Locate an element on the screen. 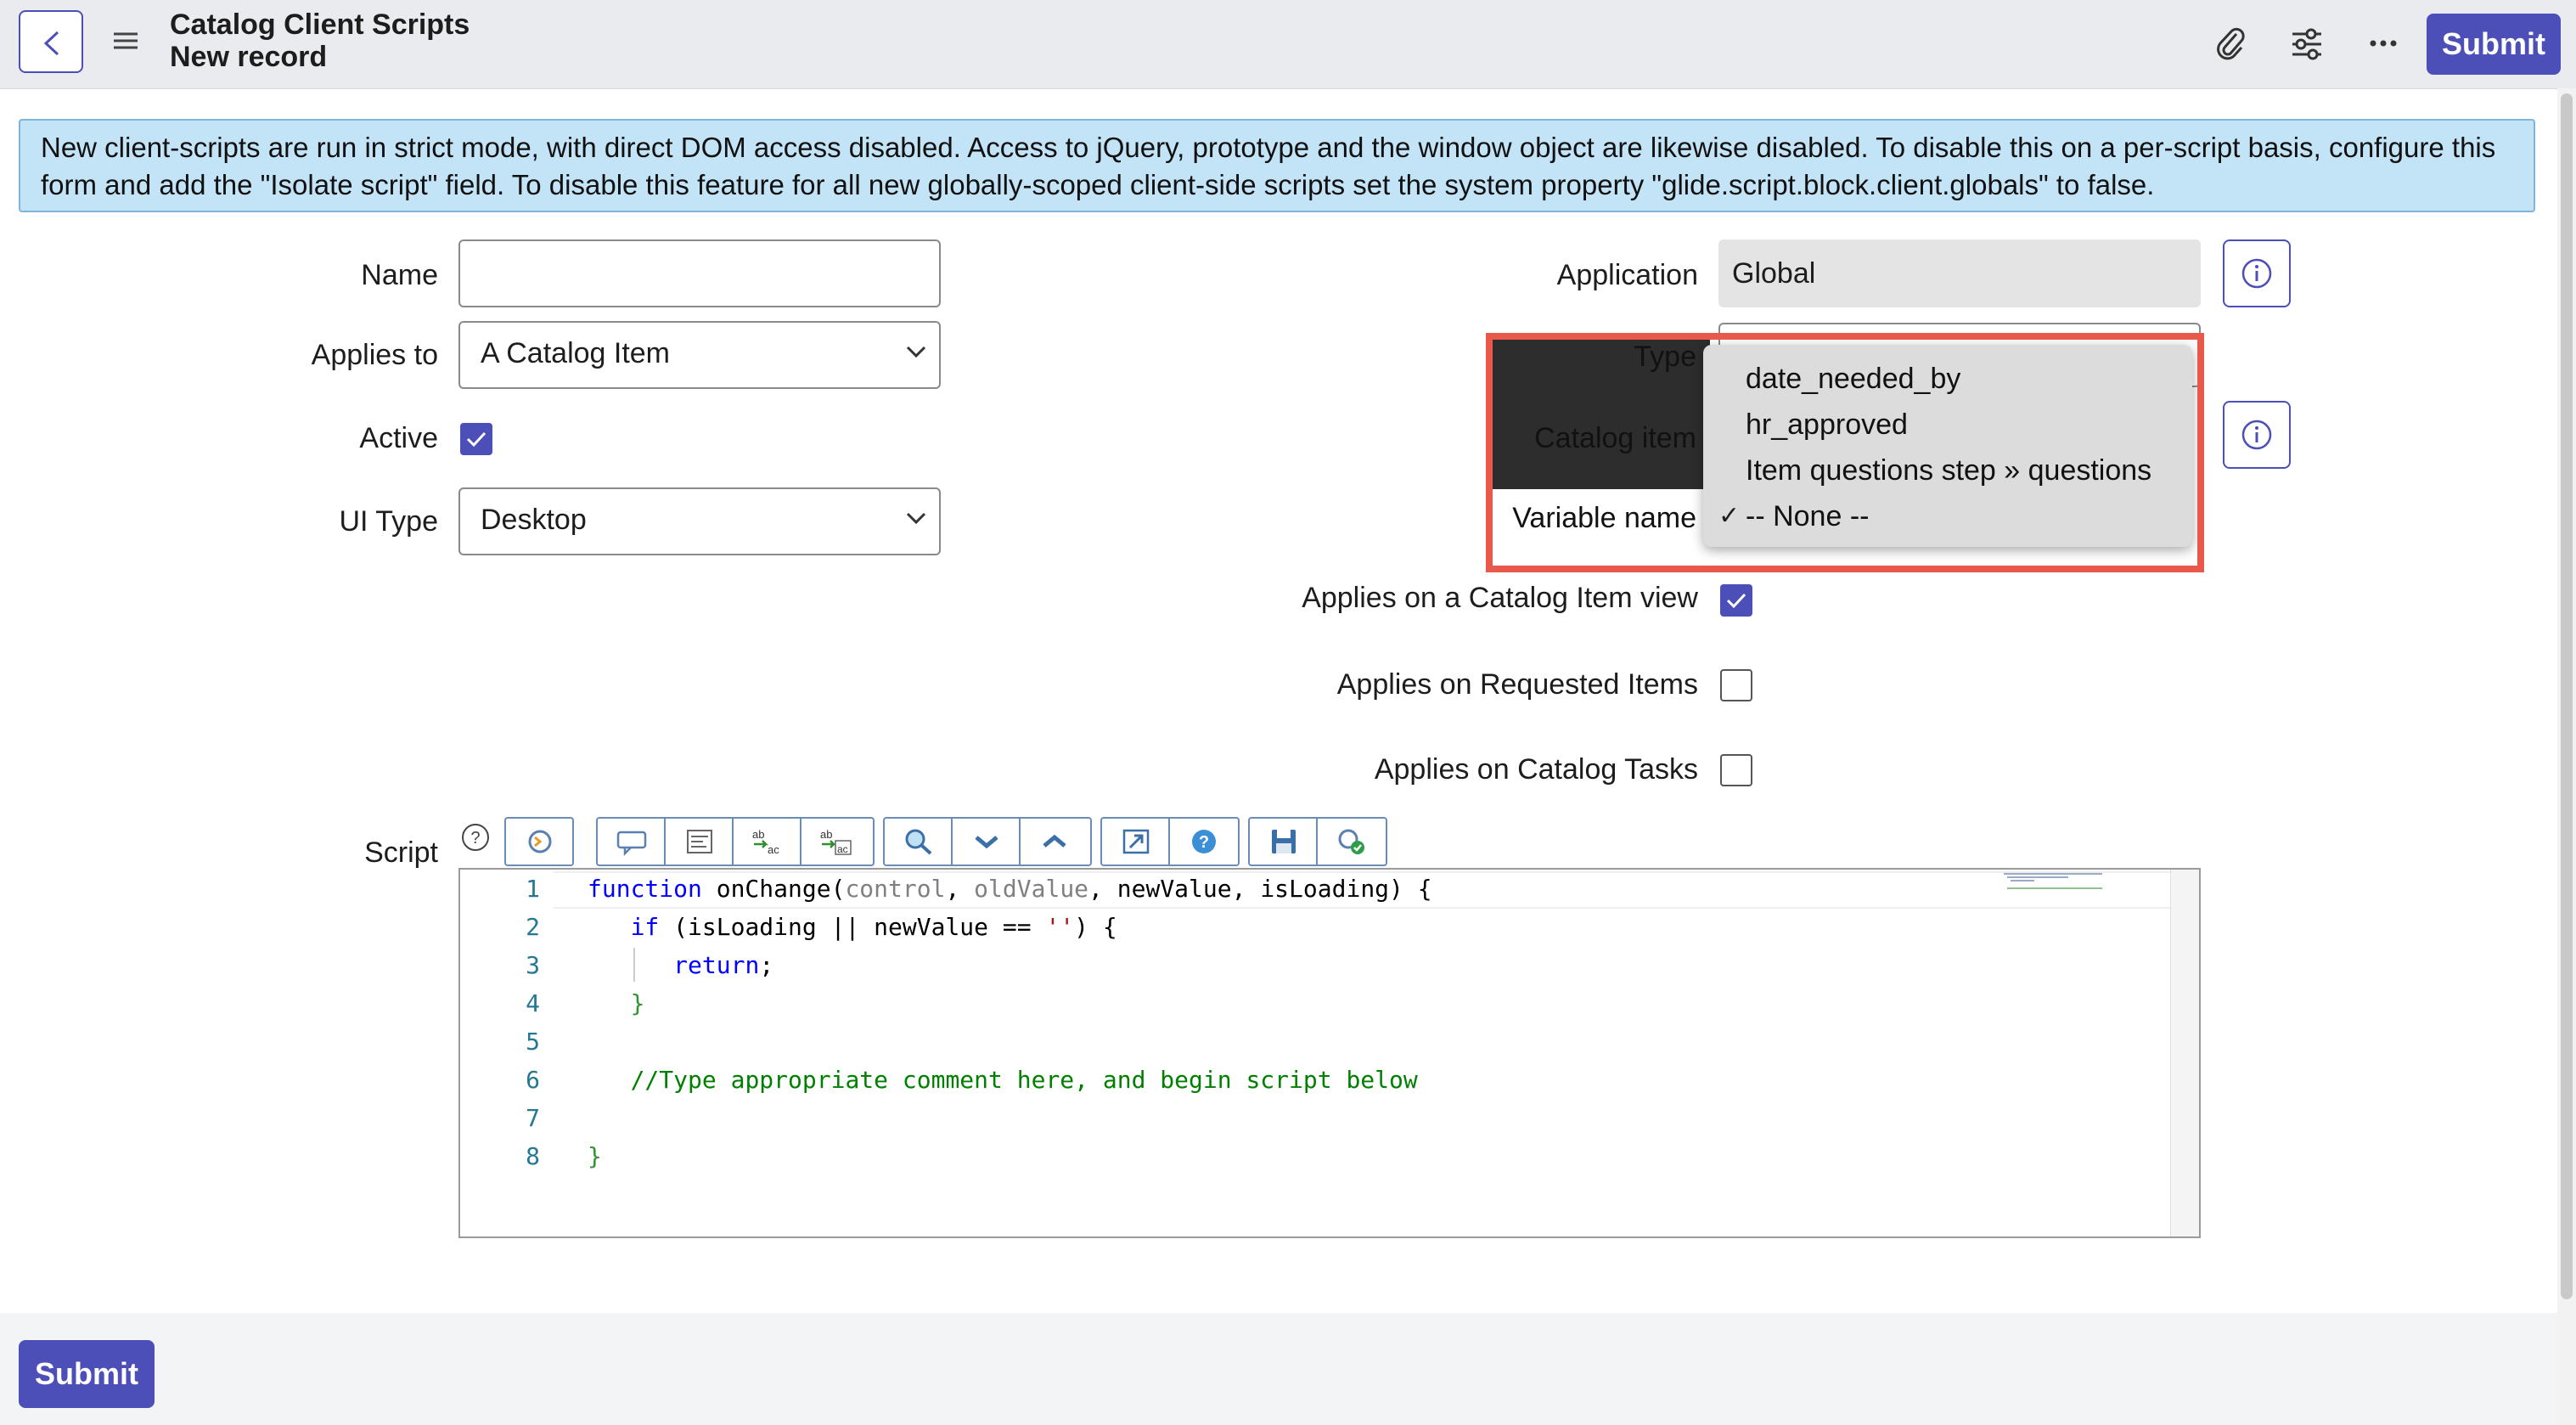 The image size is (2576, 1425). application-info-button is located at coordinates (2257, 273).